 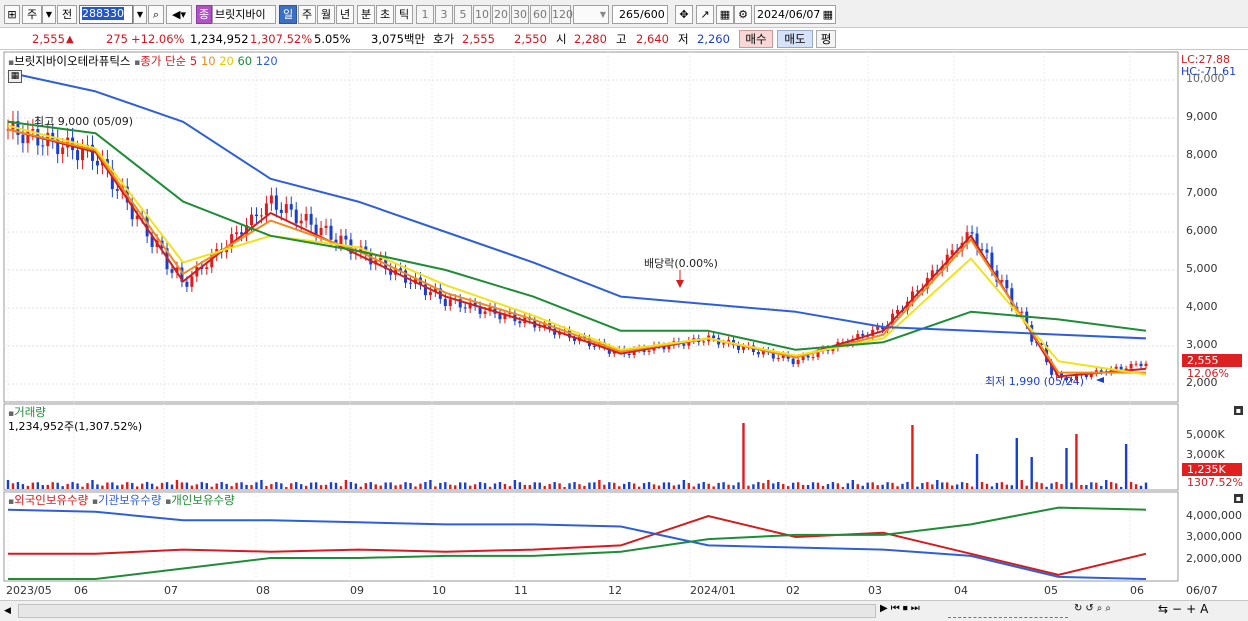 I want to click on ma-10-label: 10, so click(x=208, y=61).